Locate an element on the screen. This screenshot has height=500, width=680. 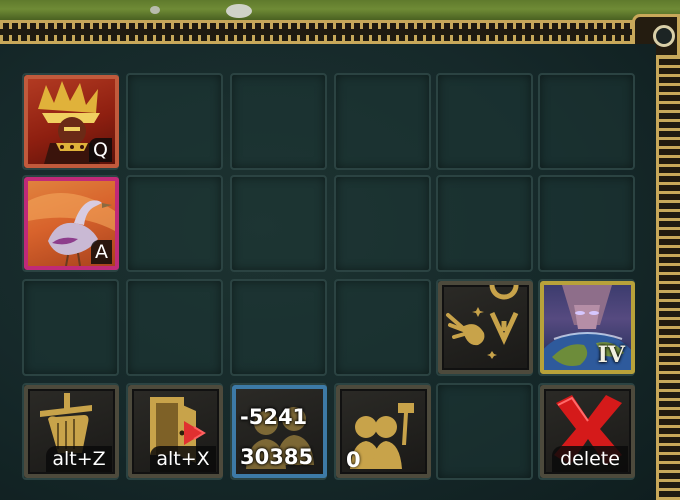
unit-button: A is located at coordinates (71, 223).